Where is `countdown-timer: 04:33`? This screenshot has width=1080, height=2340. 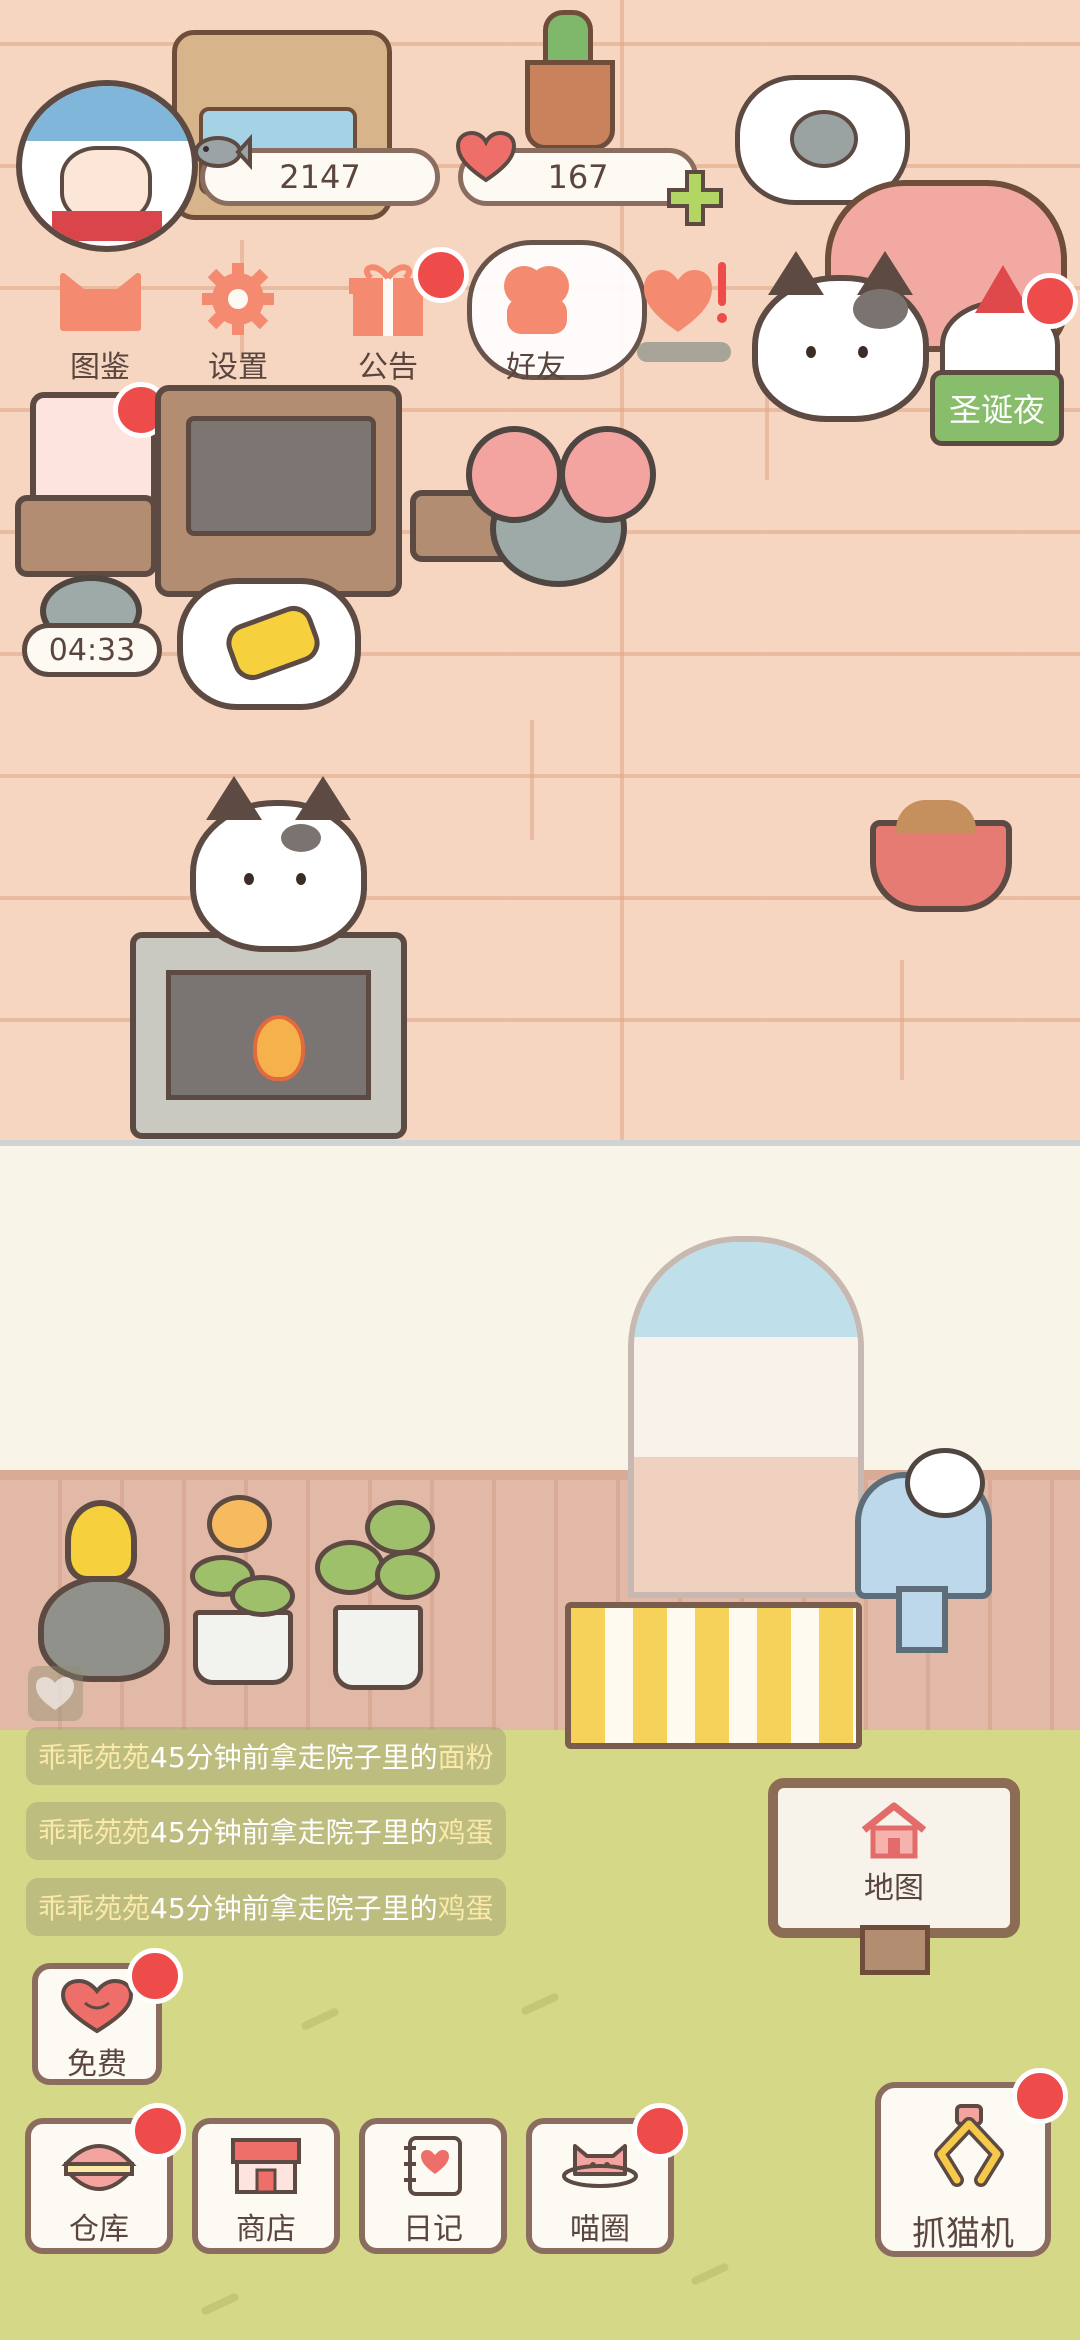 countdown-timer: 04:33 is located at coordinates (92, 650).